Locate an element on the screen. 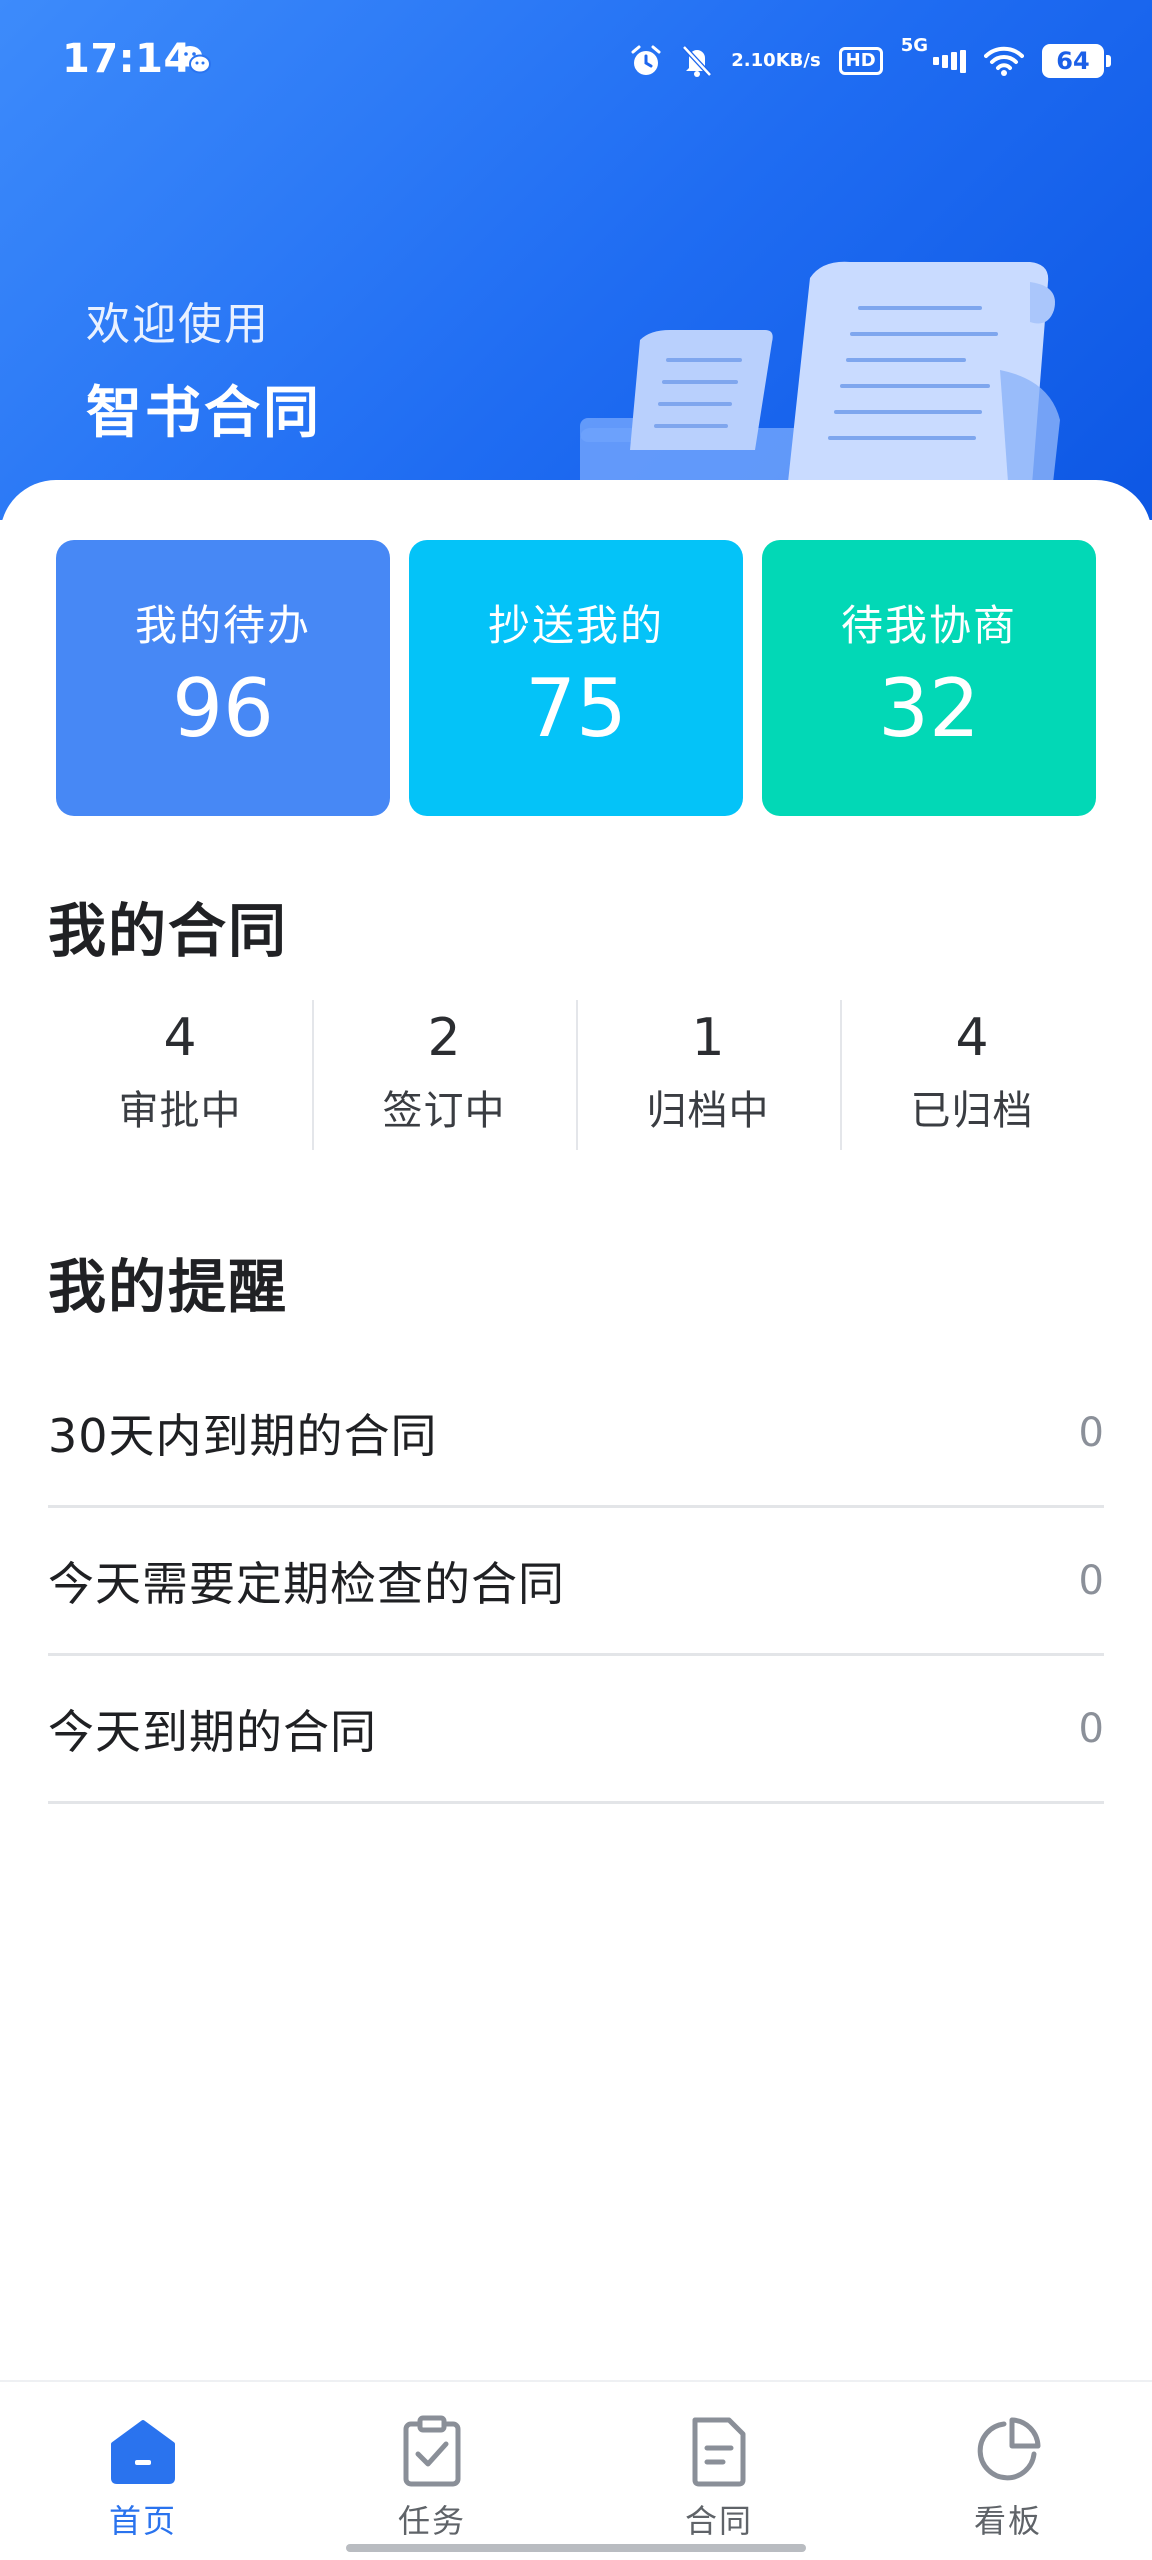 The image size is (1152, 2560). tile-label: 待我协商 is located at coordinates (928, 625).